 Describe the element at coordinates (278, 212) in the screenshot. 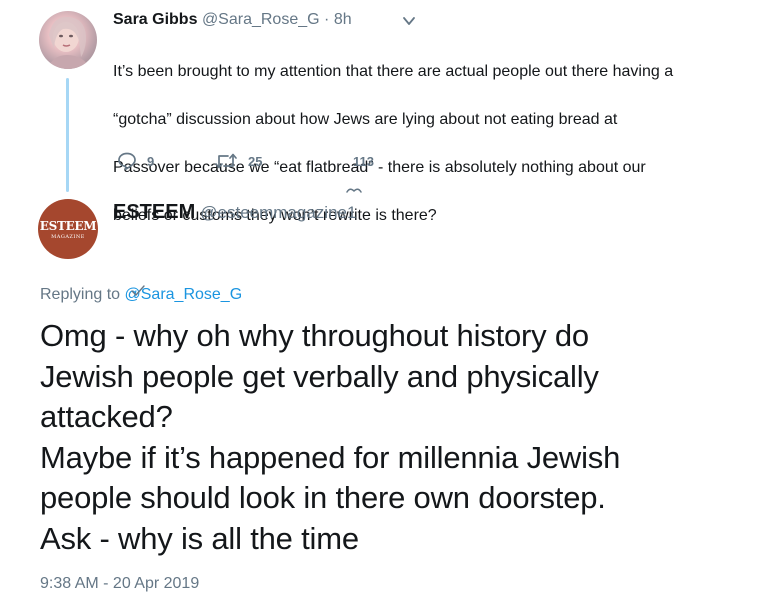

I see `author-handle: @esteemmagazine1` at that location.